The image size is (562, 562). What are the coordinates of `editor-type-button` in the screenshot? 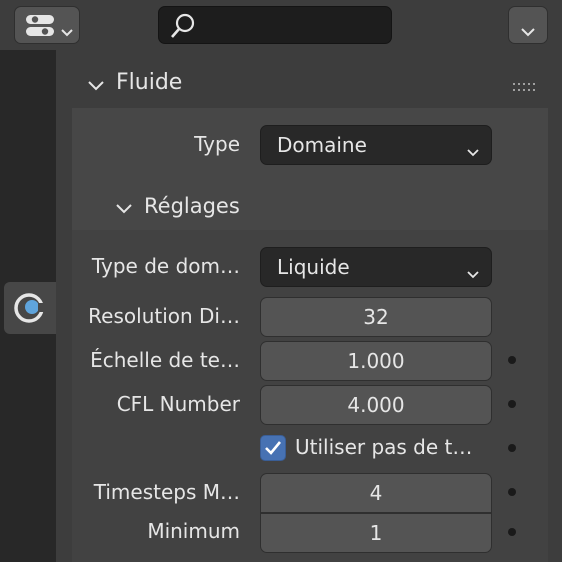 It's located at (47, 25).